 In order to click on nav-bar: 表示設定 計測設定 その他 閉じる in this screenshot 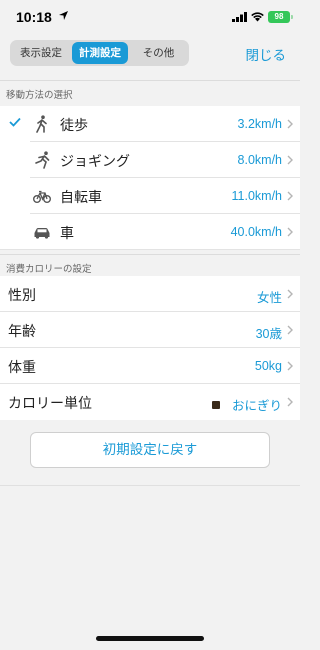, I will do `click(150, 55)`.